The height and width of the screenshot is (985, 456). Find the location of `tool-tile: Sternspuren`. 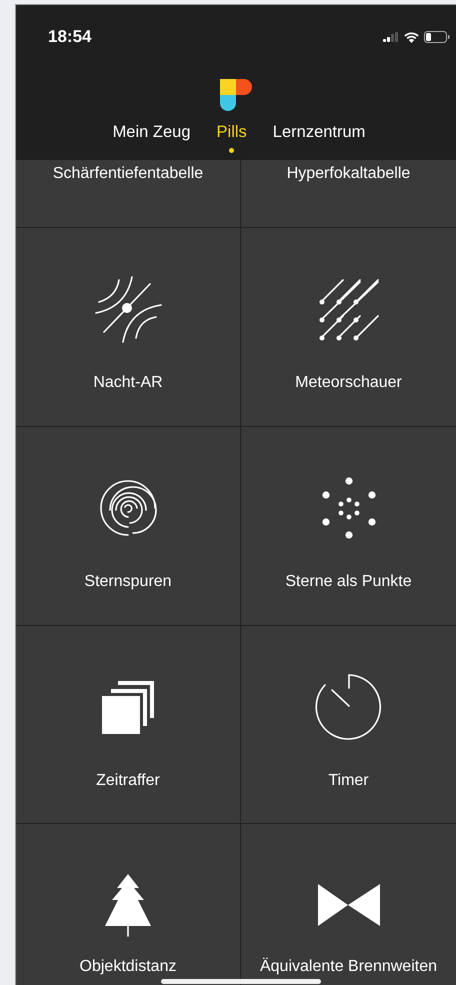

tool-tile: Sternspuren is located at coordinates (128, 526).